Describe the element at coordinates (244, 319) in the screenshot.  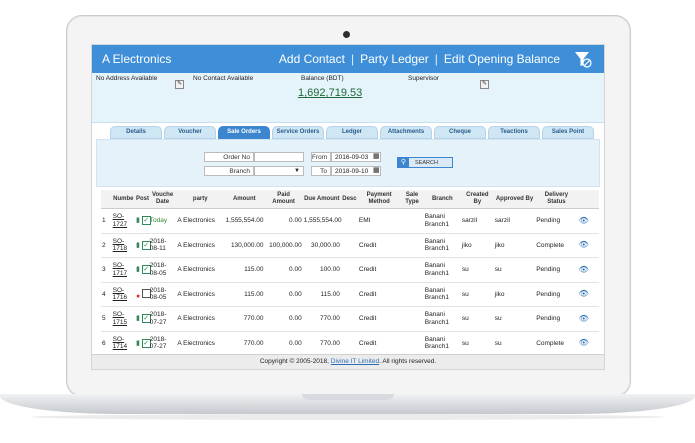
I see `amount-cell: 770.00` at that location.